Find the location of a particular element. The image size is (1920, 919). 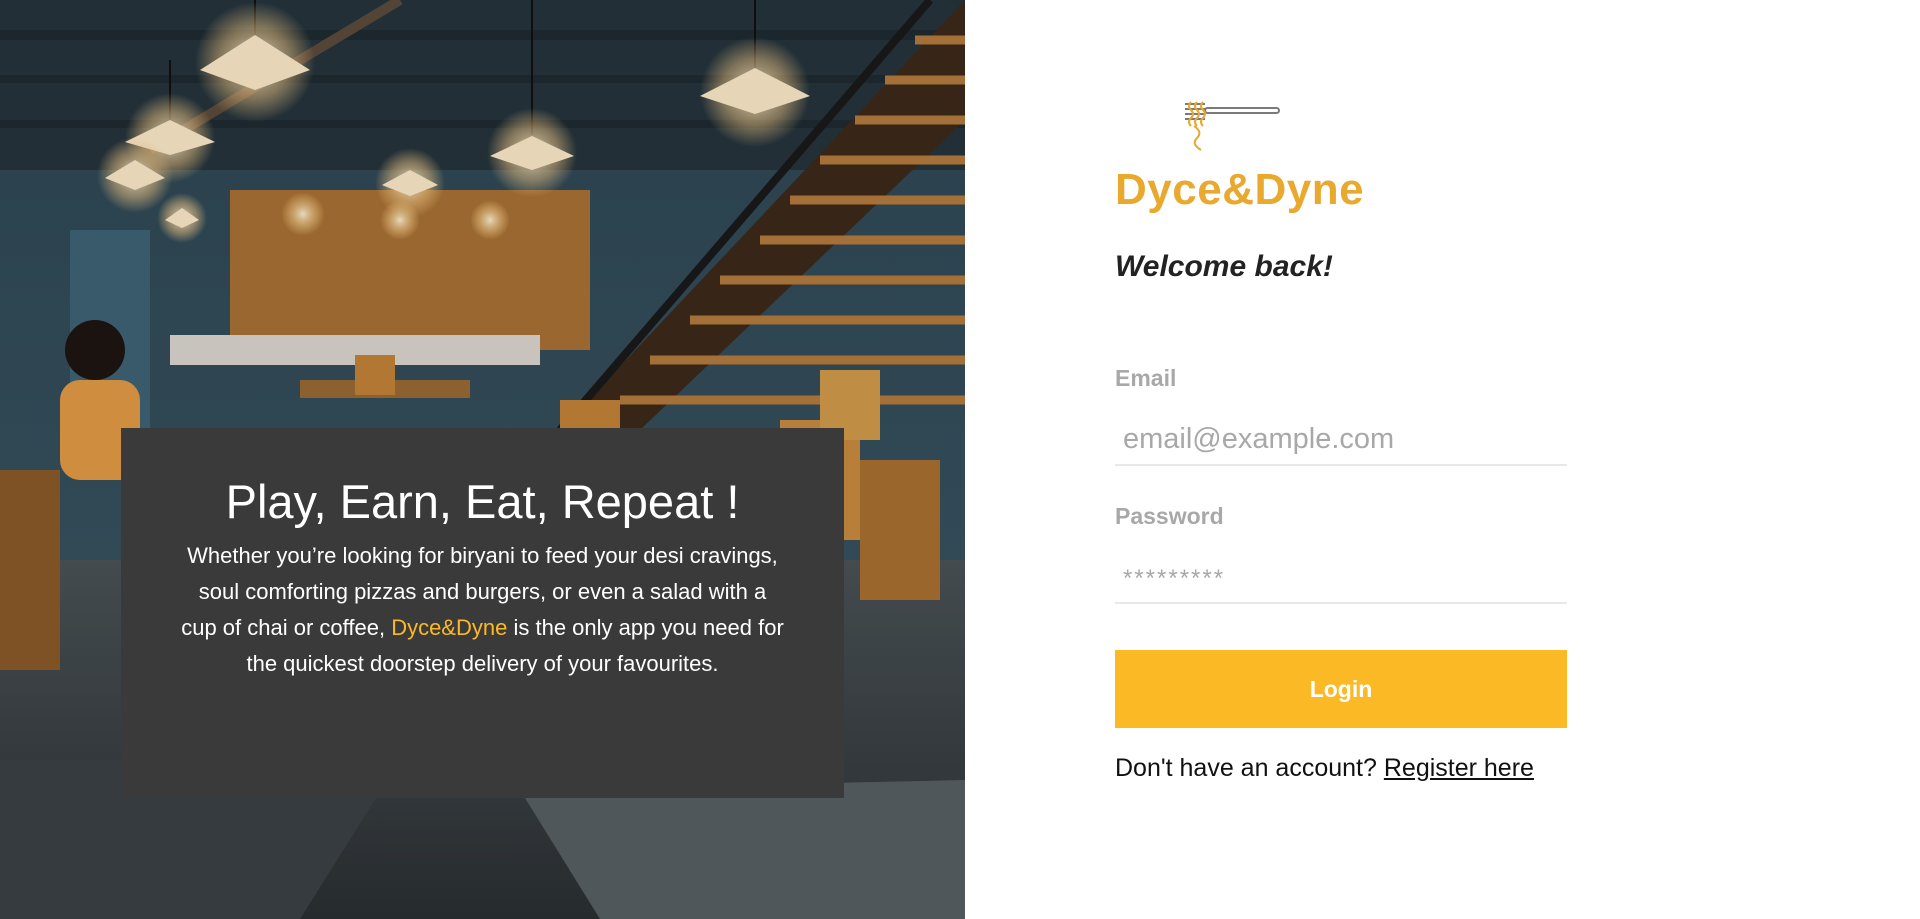

register-link: Register here is located at coordinates (1459, 768).